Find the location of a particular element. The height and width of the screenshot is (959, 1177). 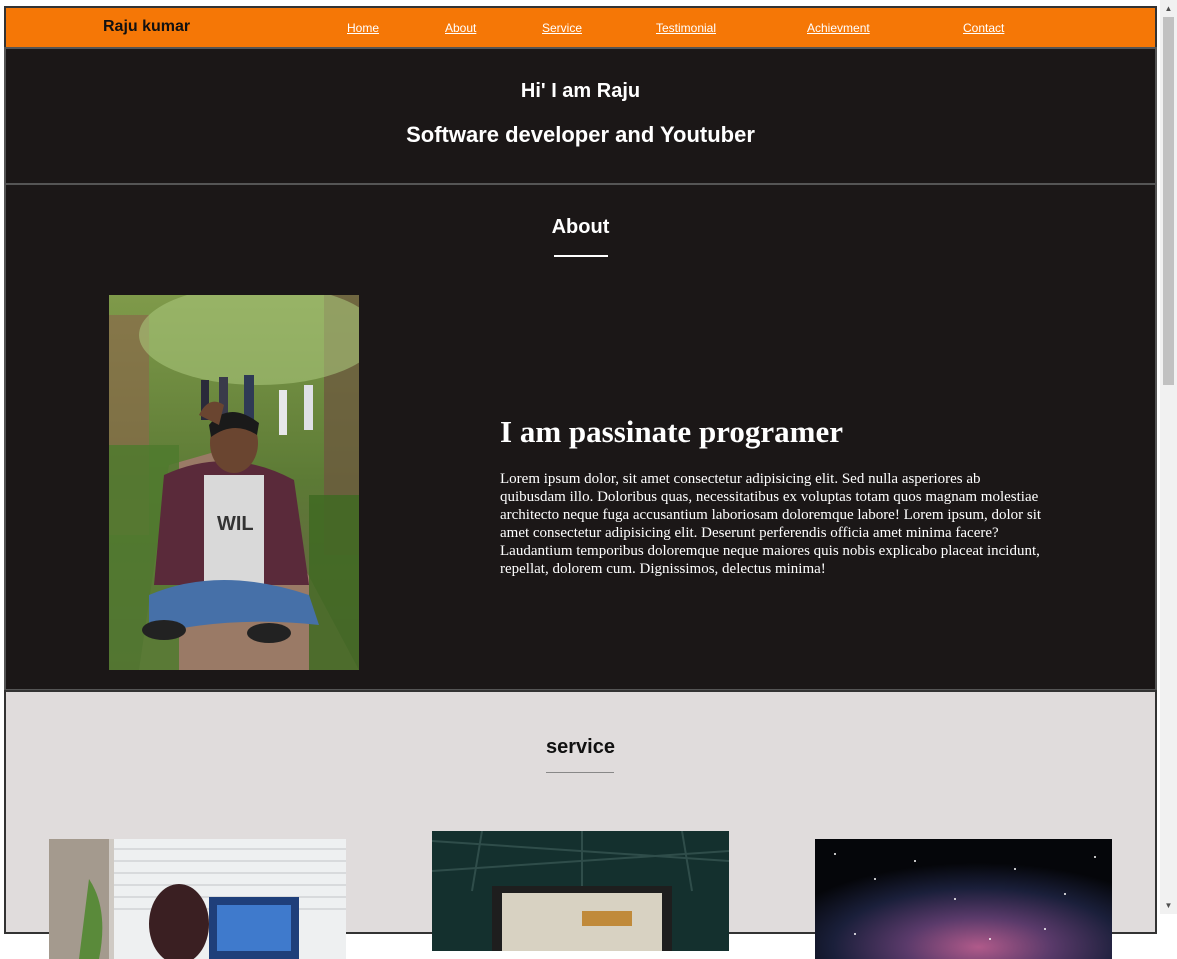

scroll-up-icon: ▲ is located at coordinates (1168, 8).